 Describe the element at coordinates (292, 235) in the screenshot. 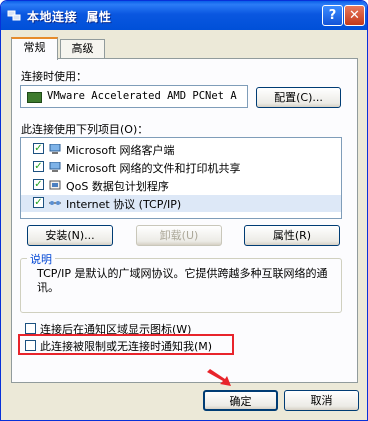

I see `properties-button: 属性(R)` at that location.